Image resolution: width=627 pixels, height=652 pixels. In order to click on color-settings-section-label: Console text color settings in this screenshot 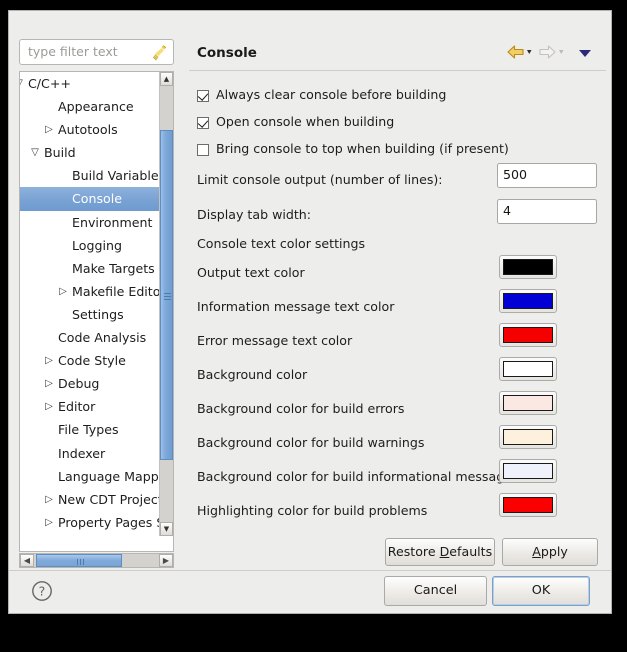, I will do `click(281, 243)`.